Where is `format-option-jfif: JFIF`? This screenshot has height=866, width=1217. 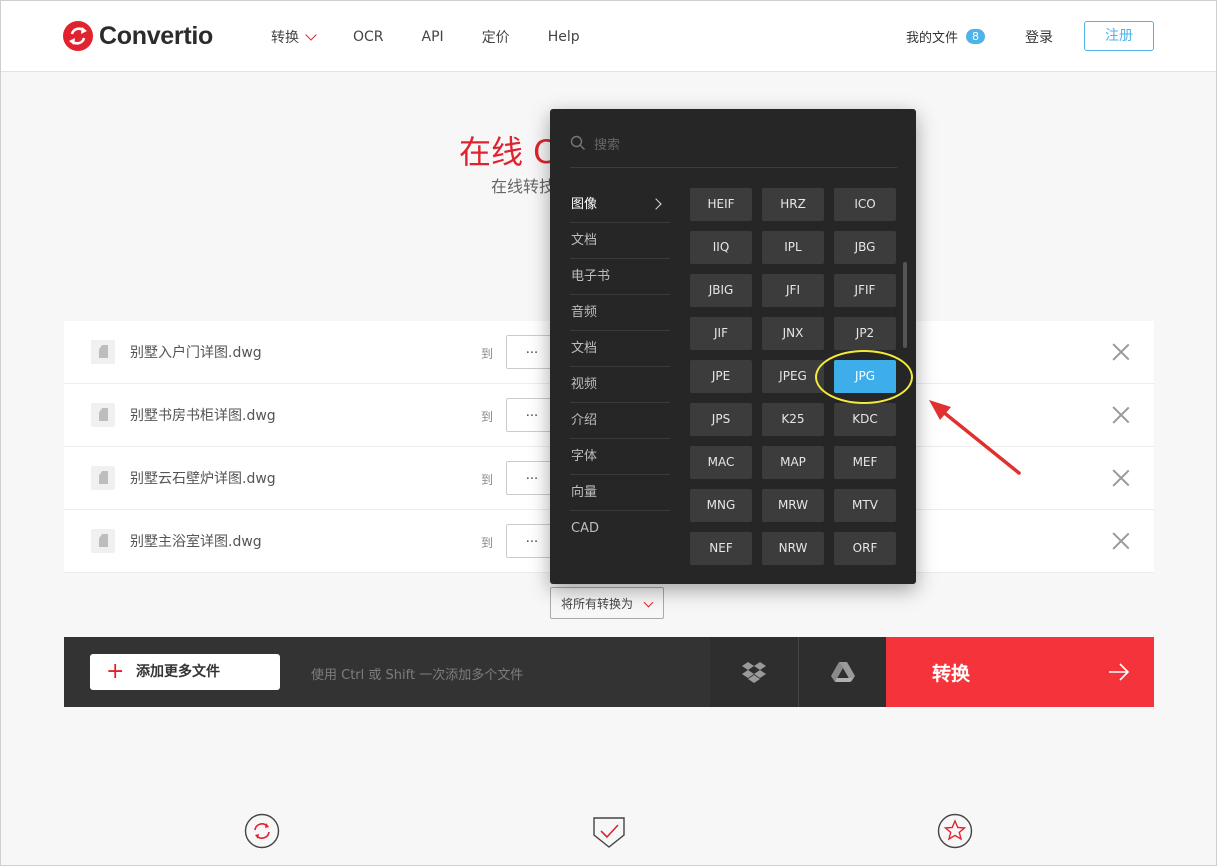 format-option-jfif: JFIF is located at coordinates (865, 290).